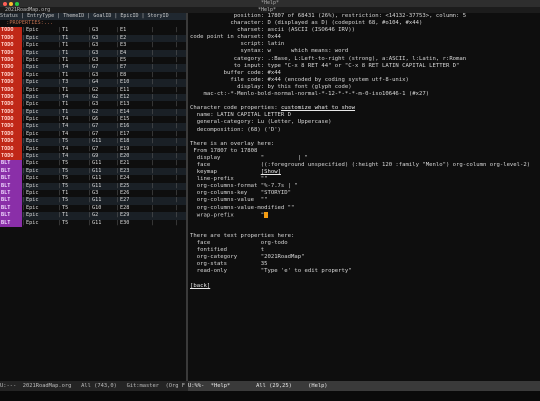 This screenshot has height=401, width=540. I want to click on cell-epic: E15, so click(125, 119).